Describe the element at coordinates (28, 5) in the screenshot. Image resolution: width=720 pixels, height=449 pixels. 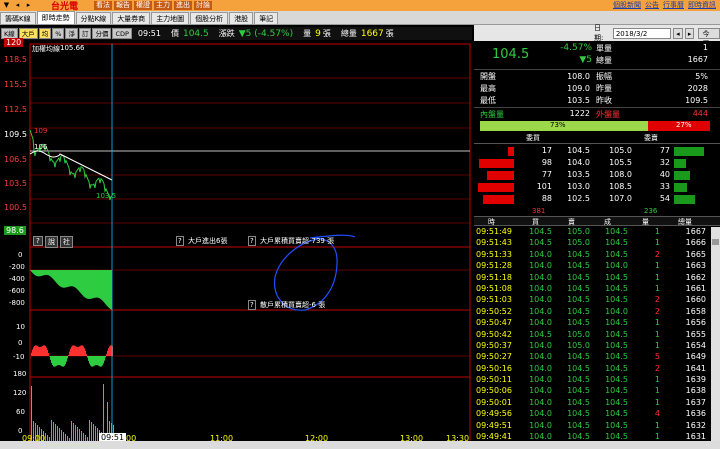
I see `next-arrow-icon: ▸` at that location.